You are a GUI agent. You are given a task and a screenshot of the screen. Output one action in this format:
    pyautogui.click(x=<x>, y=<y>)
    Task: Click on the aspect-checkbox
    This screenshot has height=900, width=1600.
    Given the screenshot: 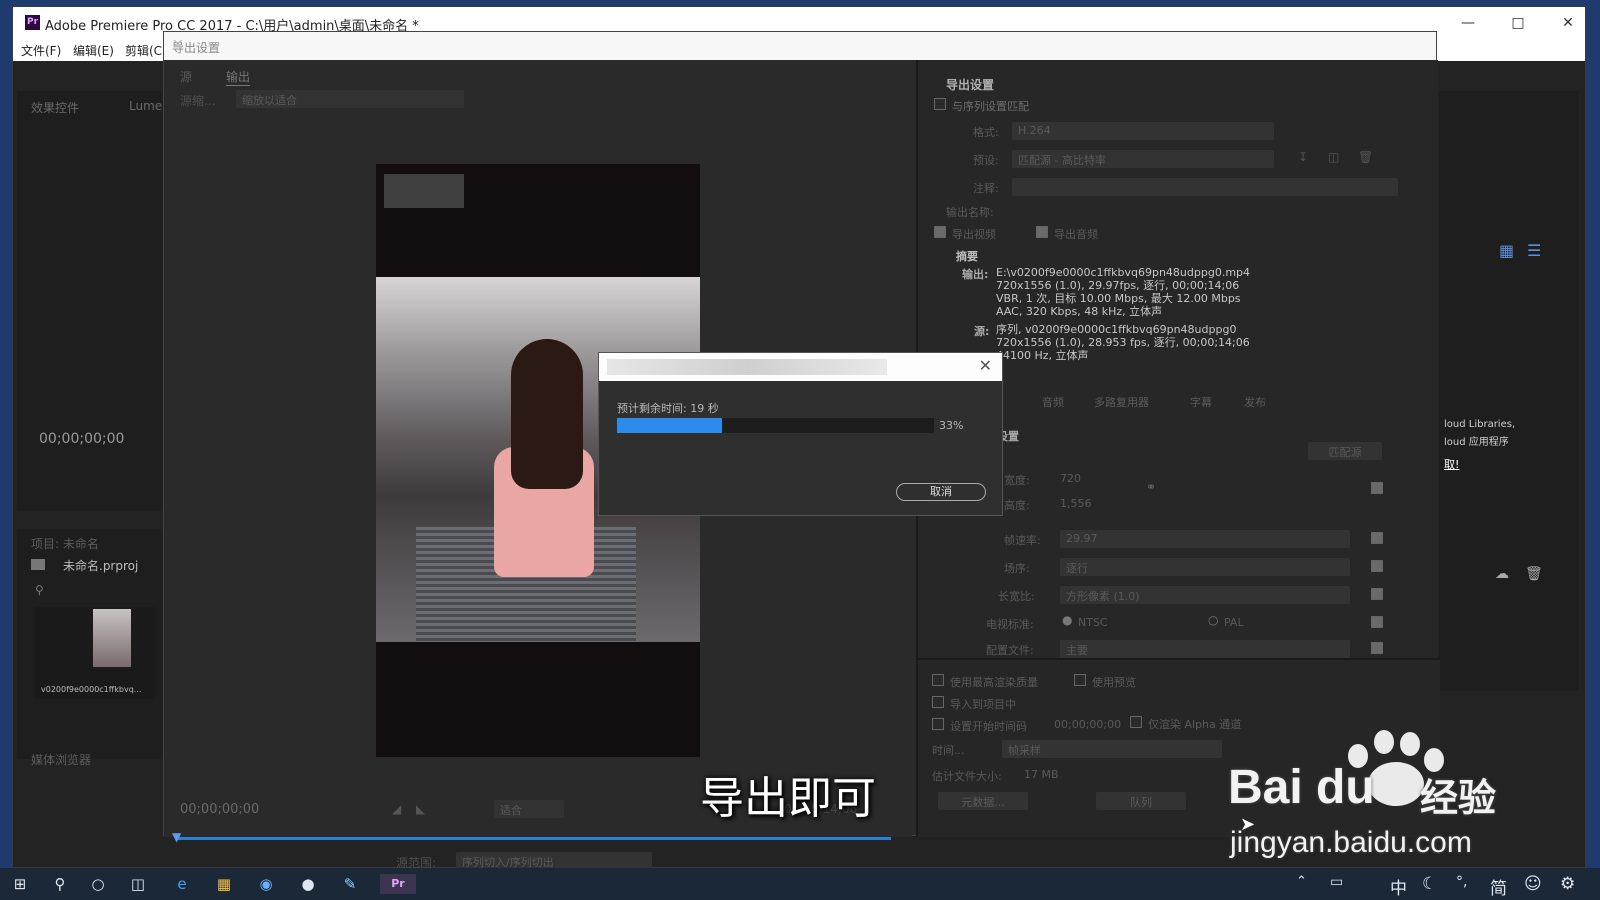 What is the action you would take?
    pyautogui.click(x=1377, y=594)
    